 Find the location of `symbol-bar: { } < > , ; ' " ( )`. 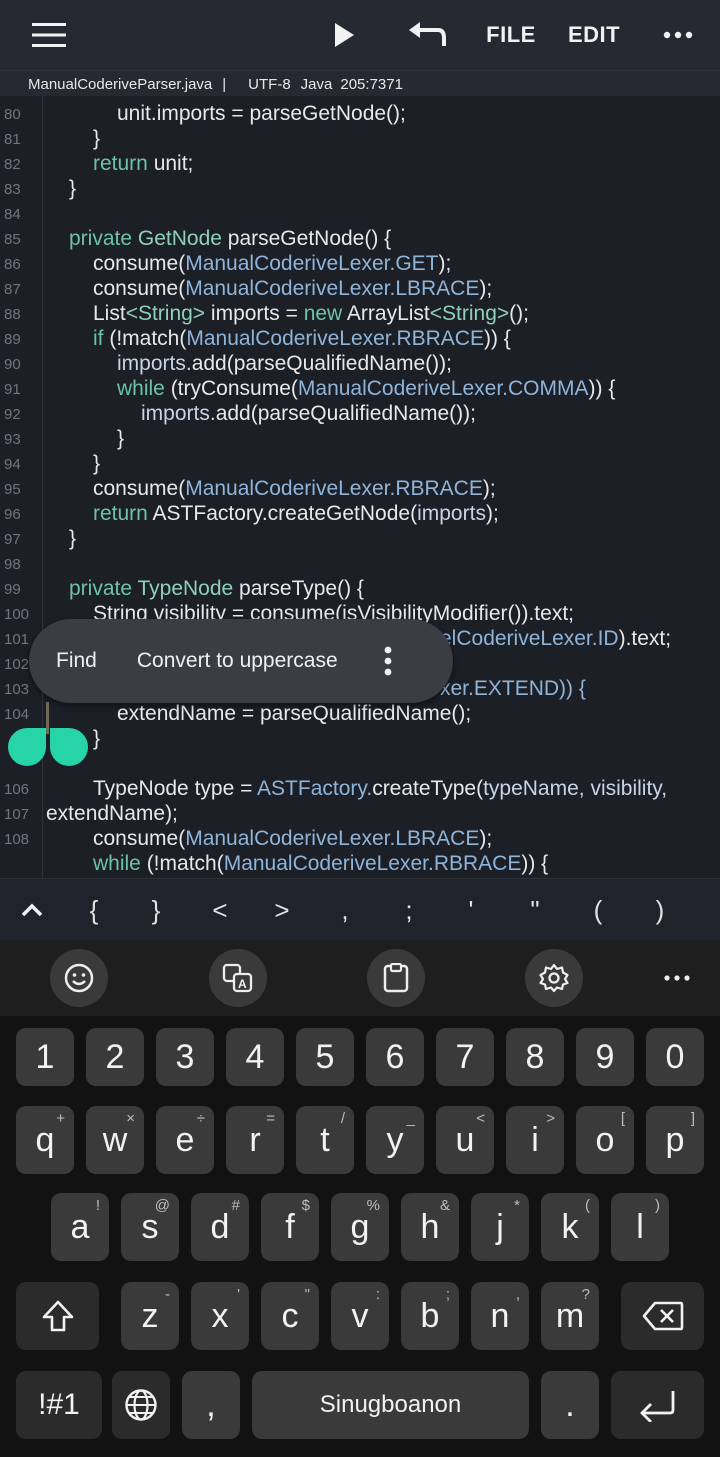

symbol-bar: { } < > , ; ' " ( ) is located at coordinates (360, 909).